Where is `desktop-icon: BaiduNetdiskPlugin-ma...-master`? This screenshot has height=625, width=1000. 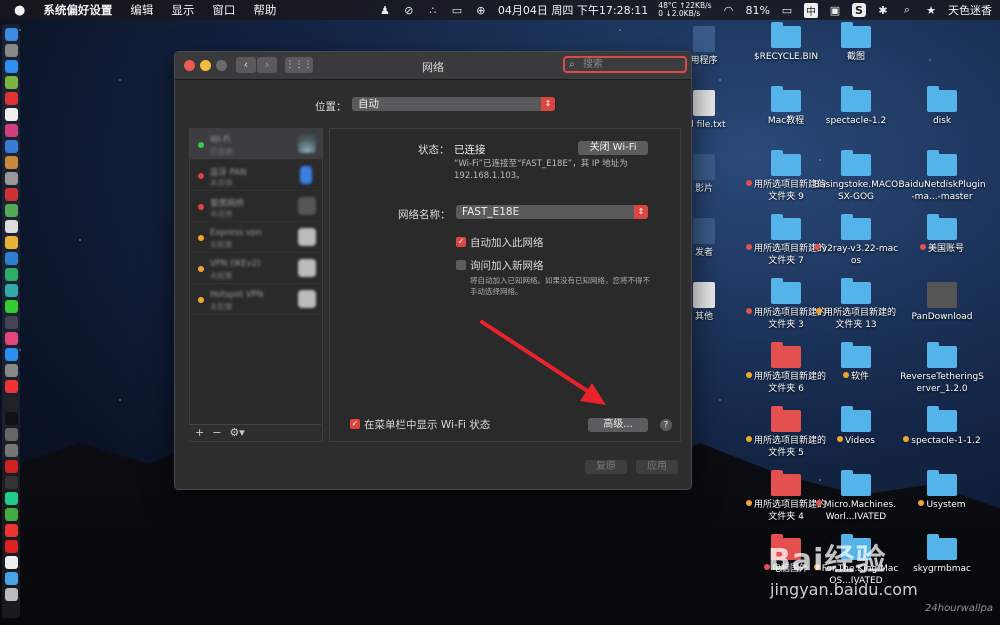 desktop-icon: BaiduNetdiskPlugin-ma...-master is located at coordinates (942, 176).